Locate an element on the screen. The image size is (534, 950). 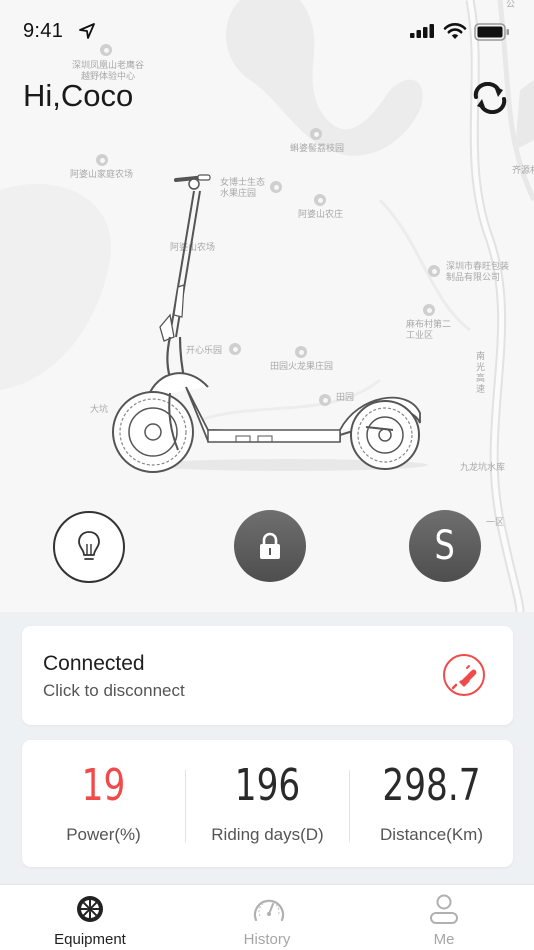
map-label: 九龙坑水库 is located at coordinates (483, 468).